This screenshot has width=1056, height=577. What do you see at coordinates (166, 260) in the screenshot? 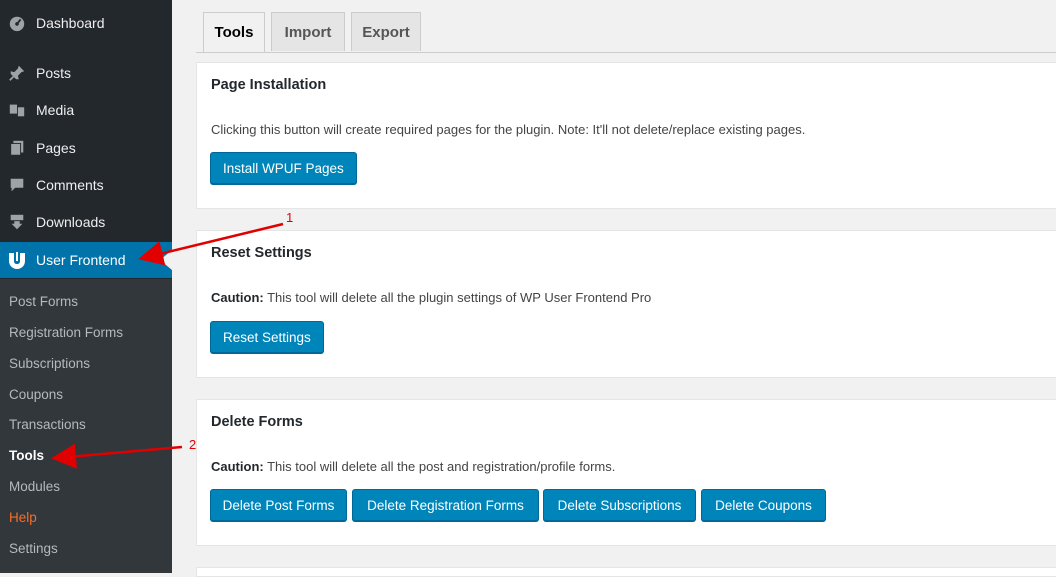
I see `active-menu-pointer` at bounding box center [166, 260].